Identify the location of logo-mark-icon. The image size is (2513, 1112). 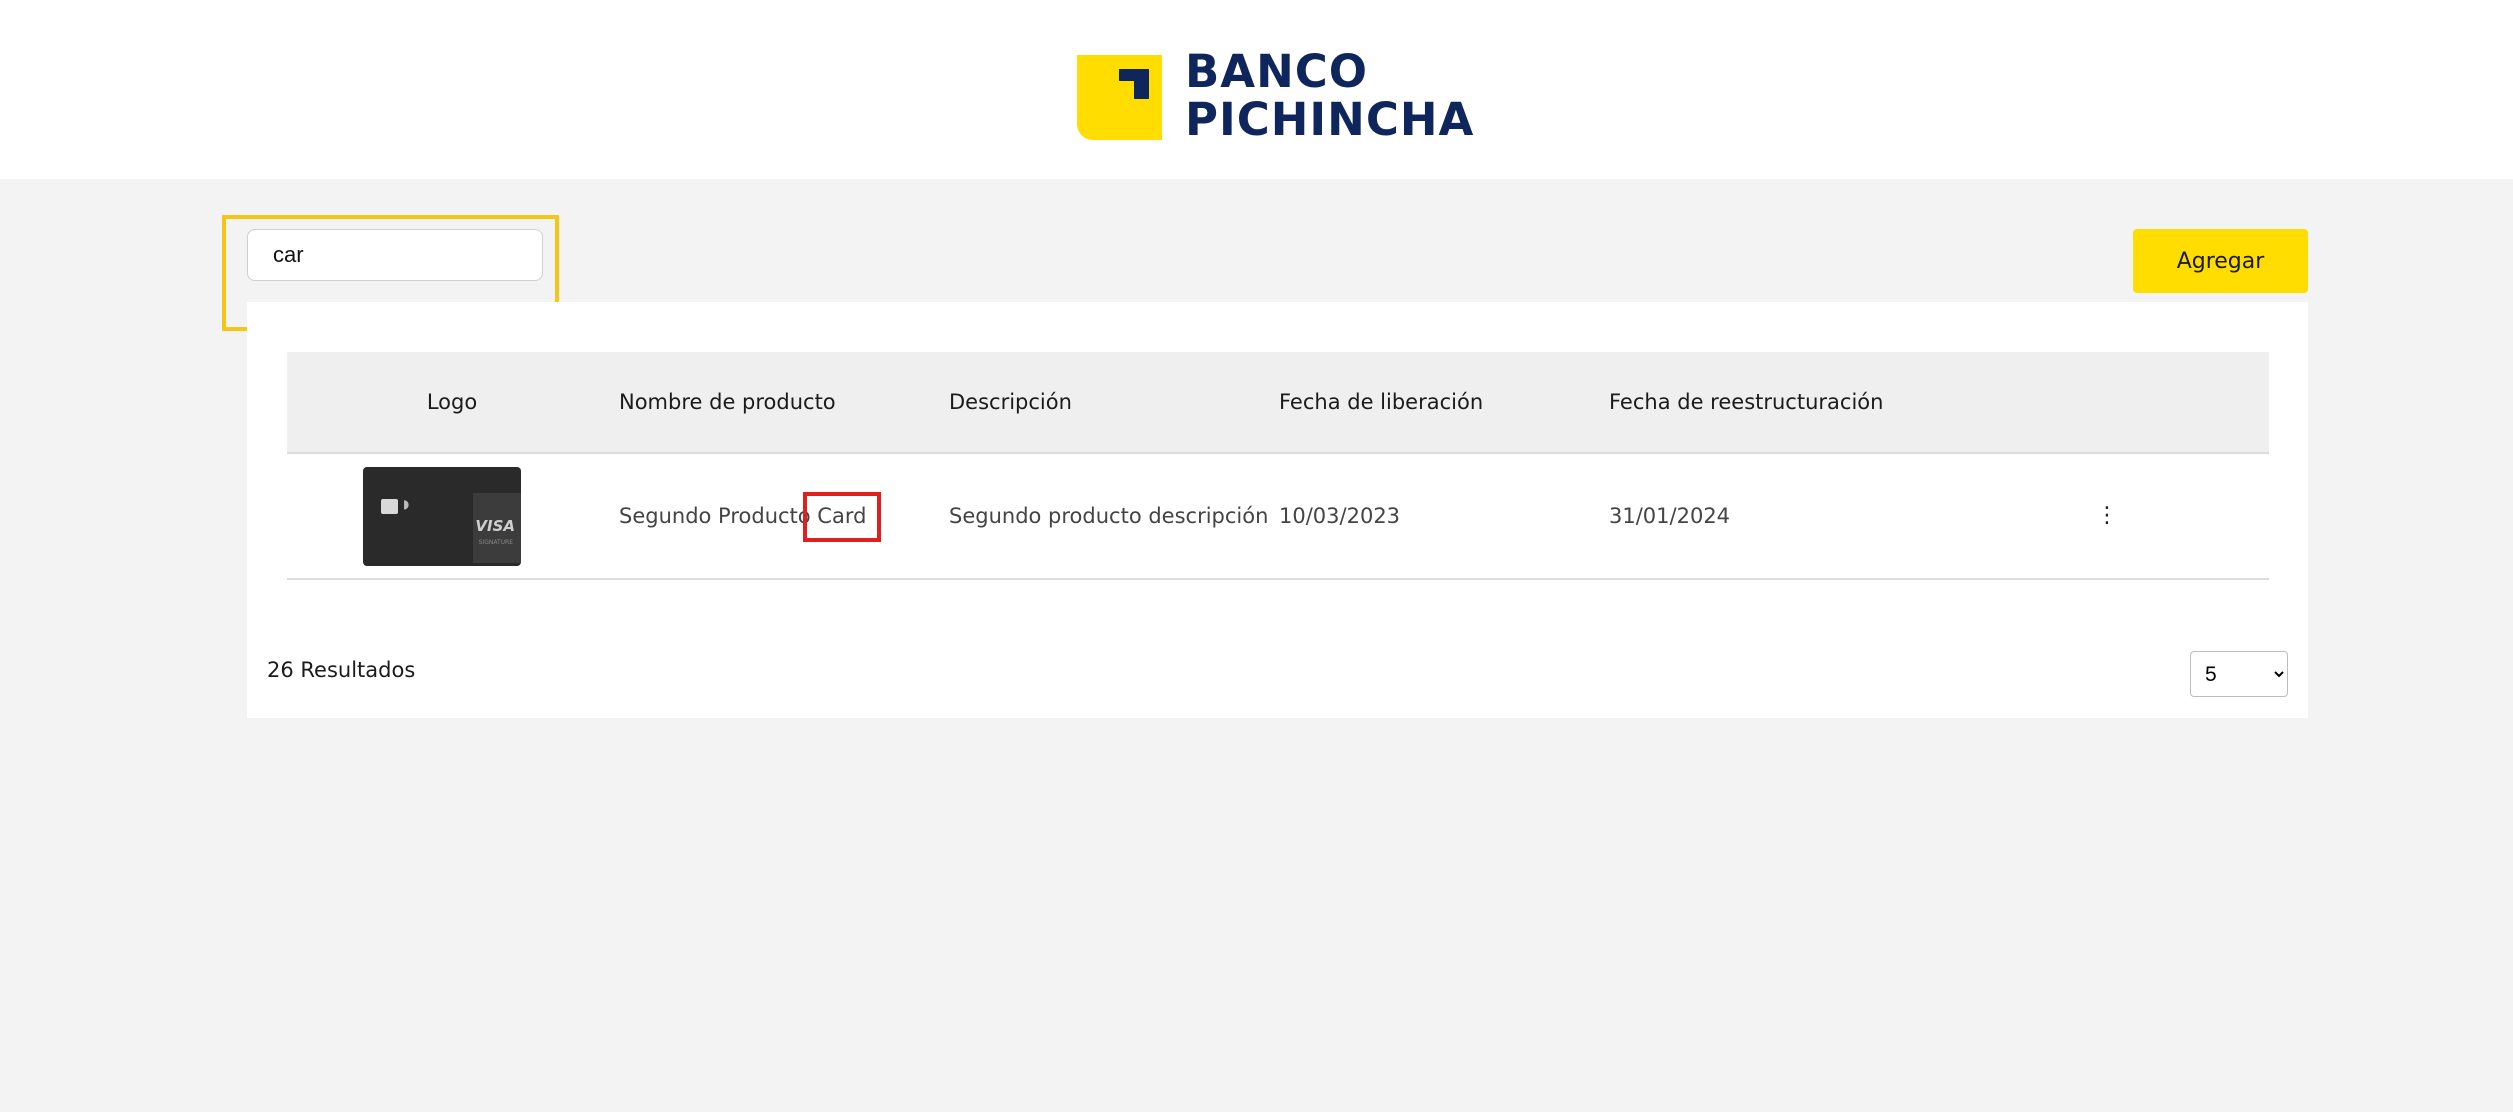
(1119, 97).